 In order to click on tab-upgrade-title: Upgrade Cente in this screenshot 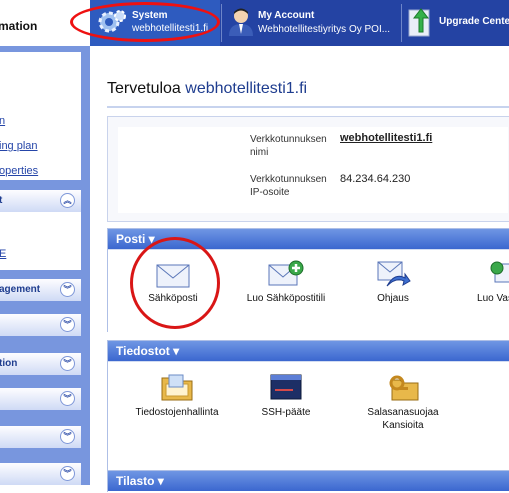, I will do `click(474, 21)`.